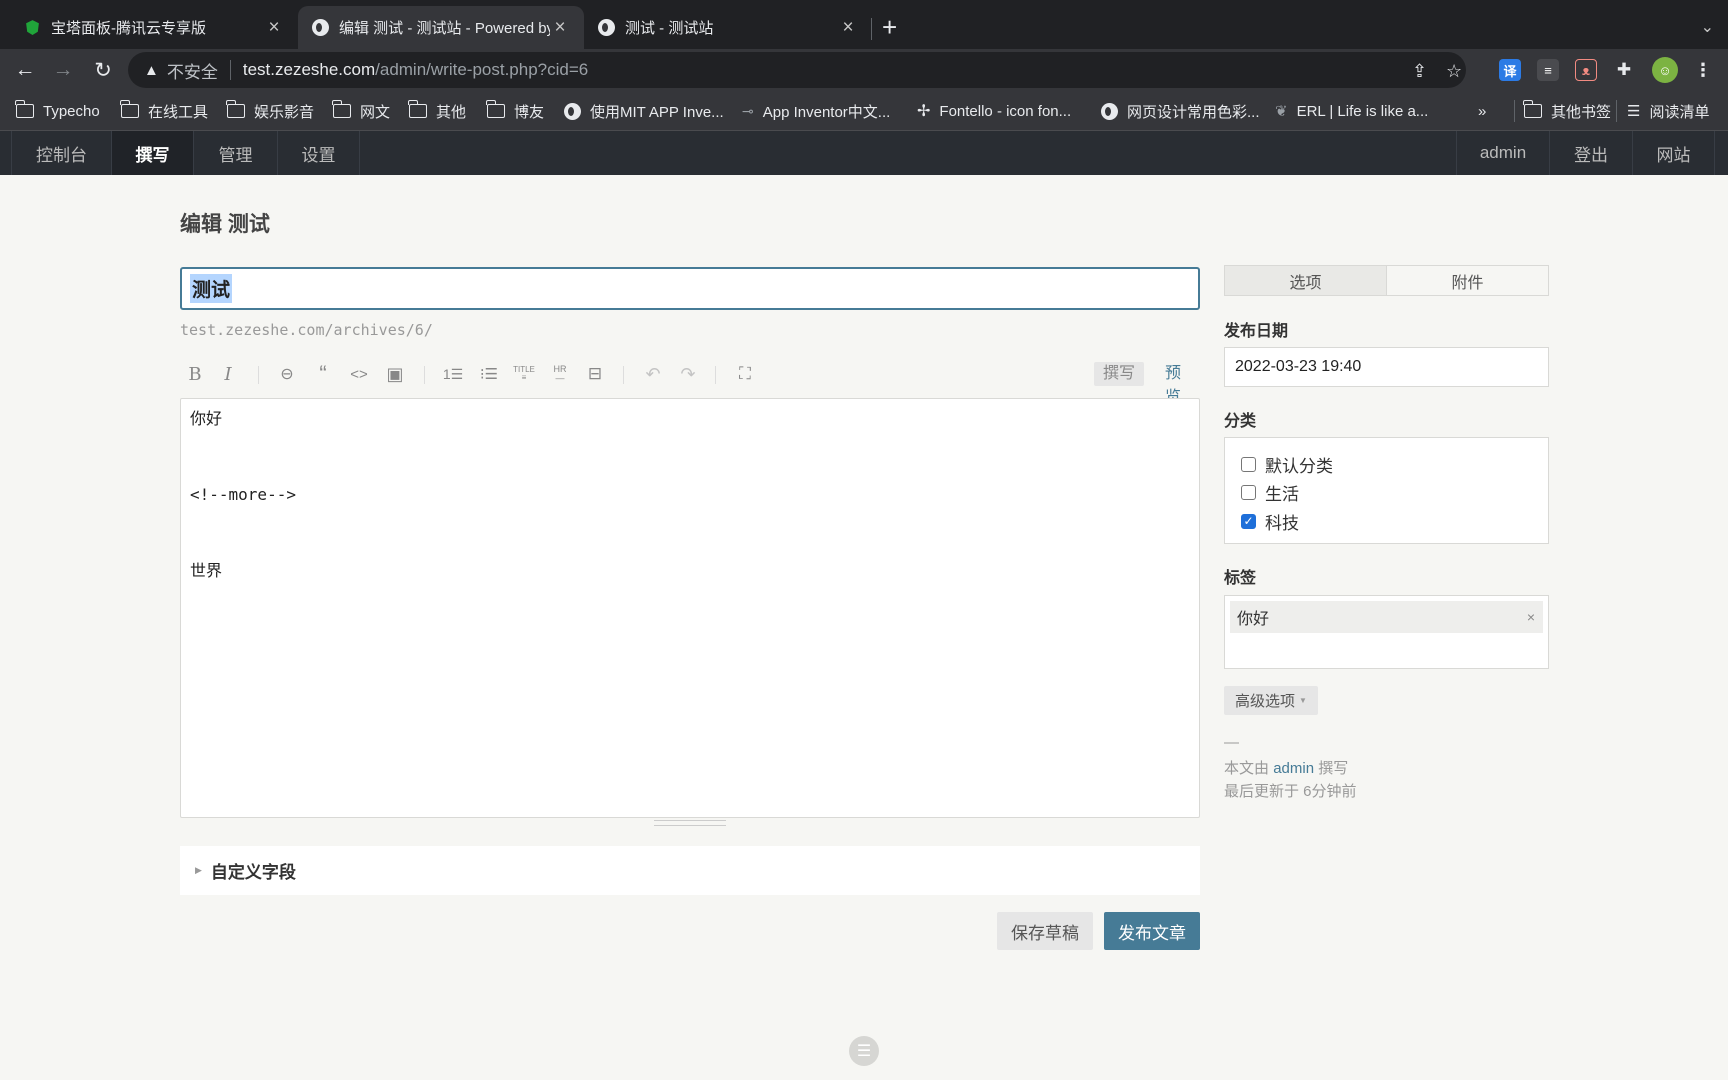  I want to click on save-draft-button: 保存草稿, so click(1045, 931).